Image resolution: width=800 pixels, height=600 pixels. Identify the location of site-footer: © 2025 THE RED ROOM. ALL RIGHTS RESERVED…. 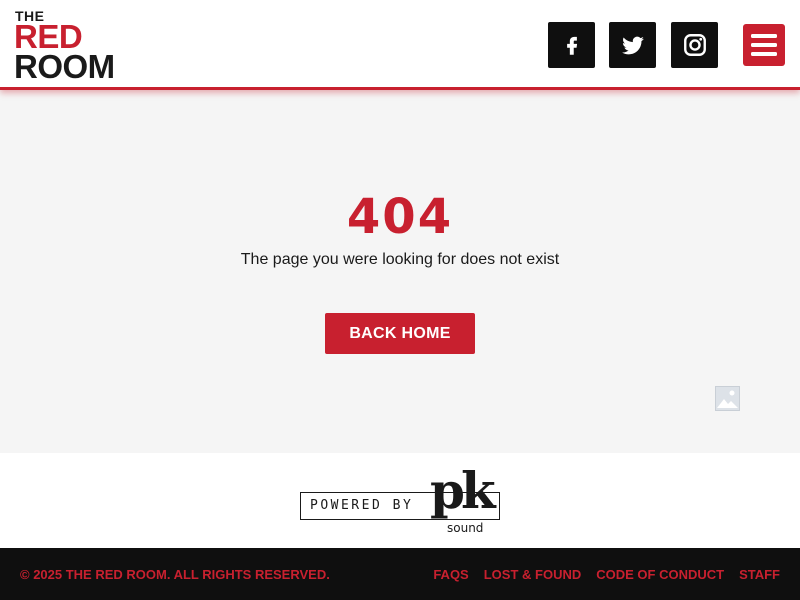
(400, 574).